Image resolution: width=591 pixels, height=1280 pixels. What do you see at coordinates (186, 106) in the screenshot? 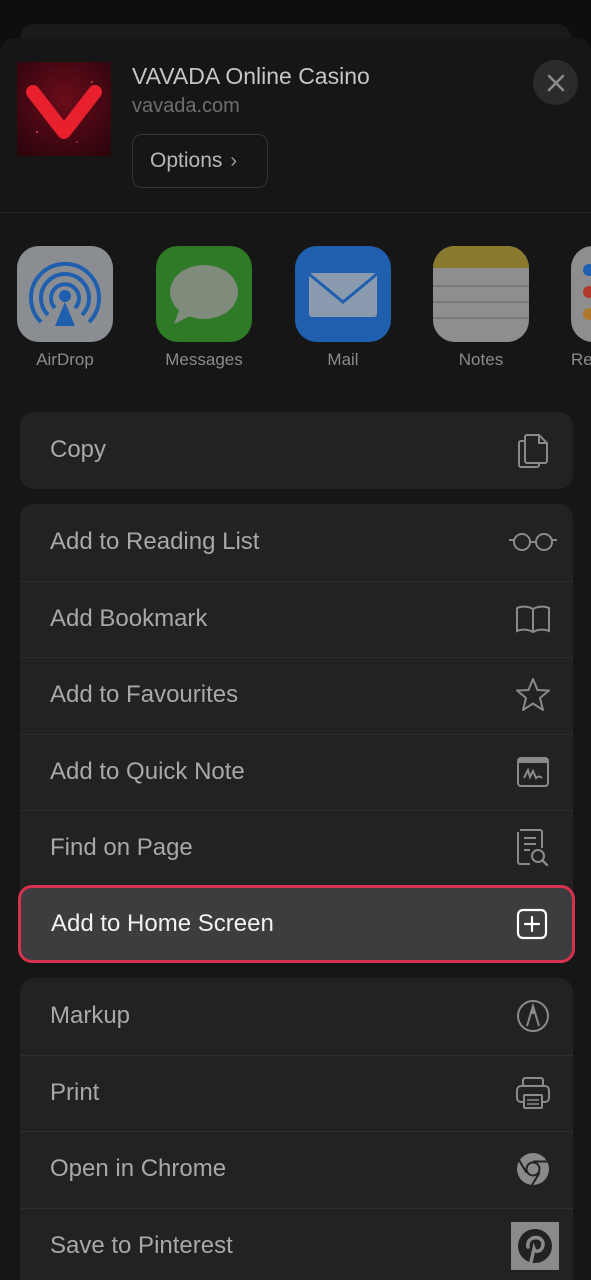
I see `page-url: vavada.com` at bounding box center [186, 106].